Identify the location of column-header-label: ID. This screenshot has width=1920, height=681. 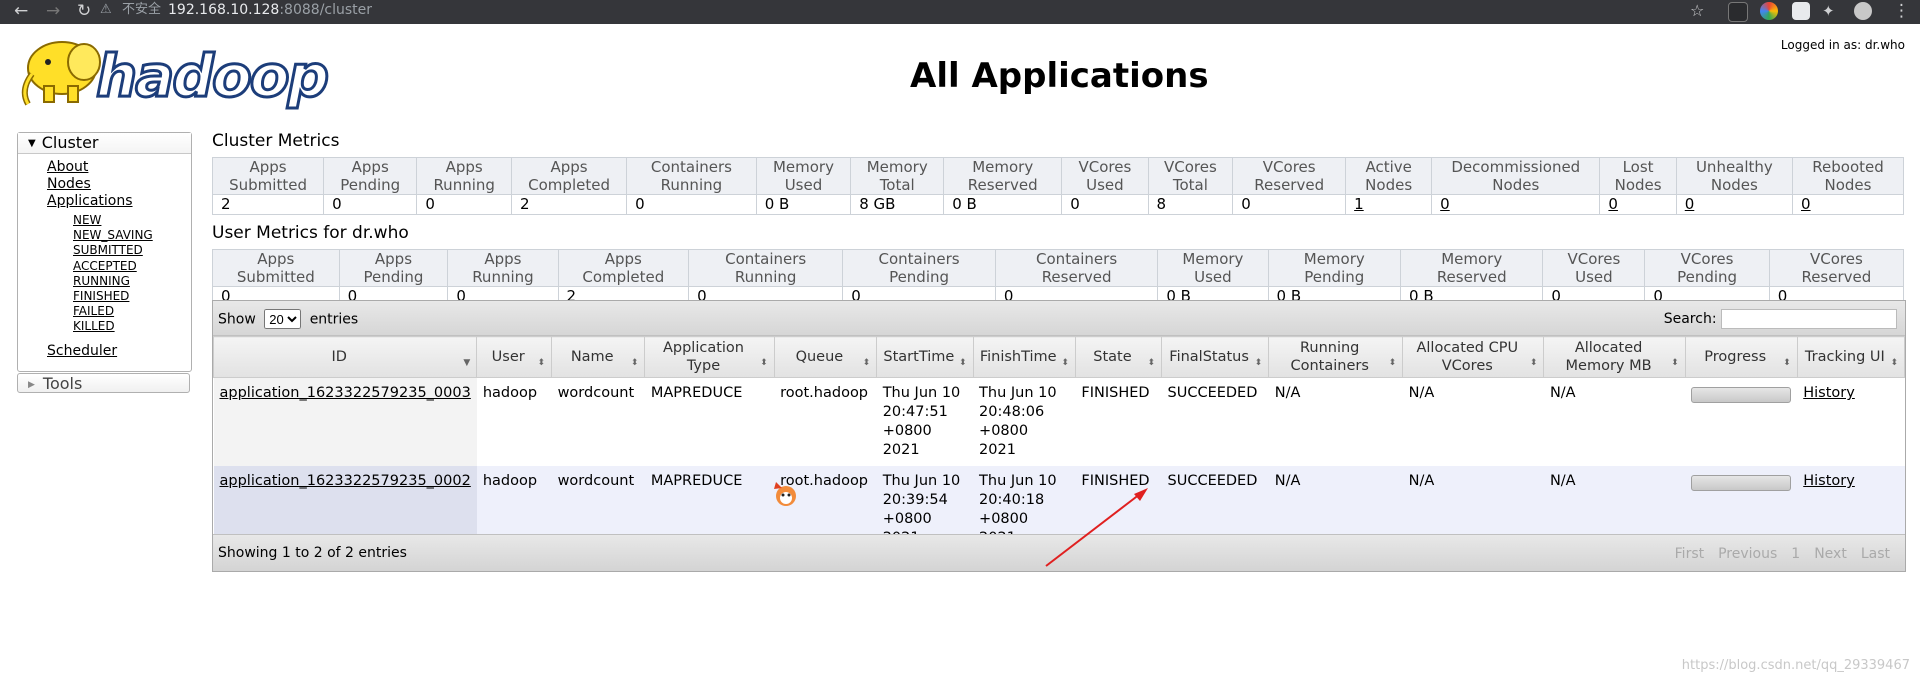
(339, 357).